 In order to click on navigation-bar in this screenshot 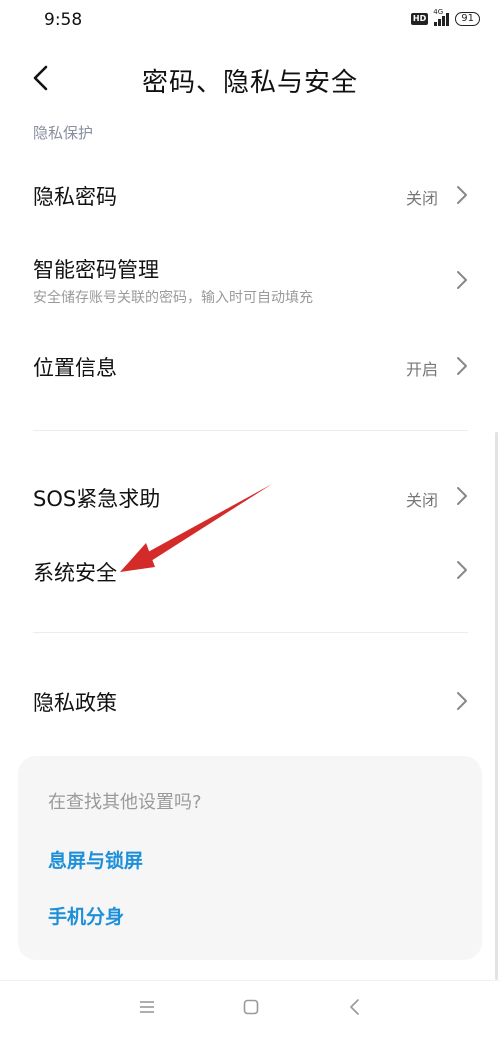, I will do `click(250, 1010)`.